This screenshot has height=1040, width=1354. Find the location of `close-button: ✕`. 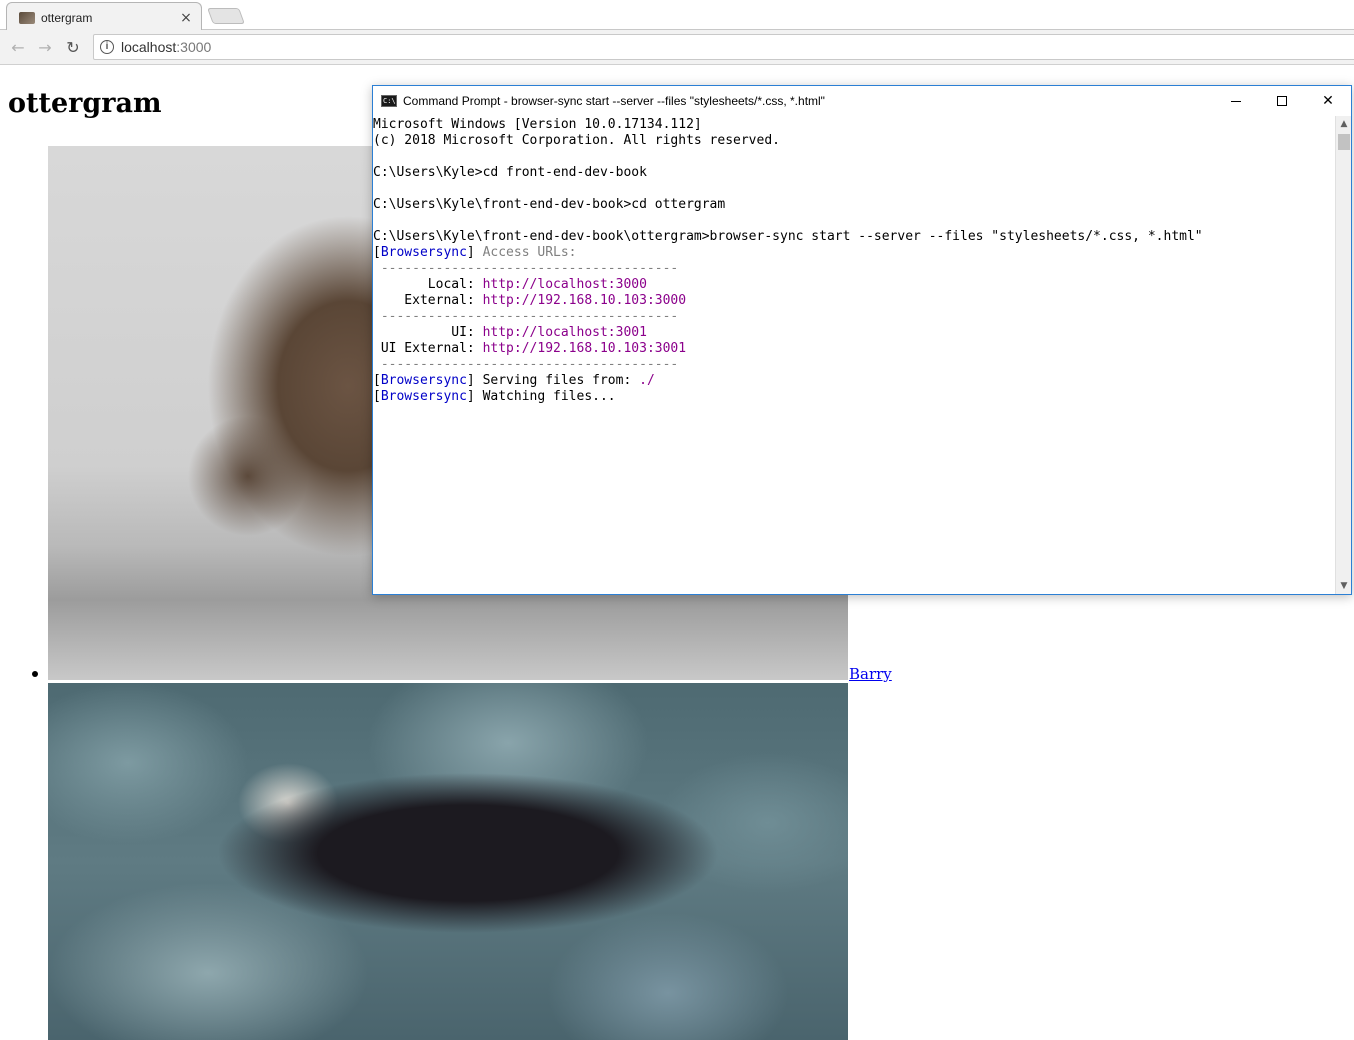

close-button: ✕ is located at coordinates (1328, 101).